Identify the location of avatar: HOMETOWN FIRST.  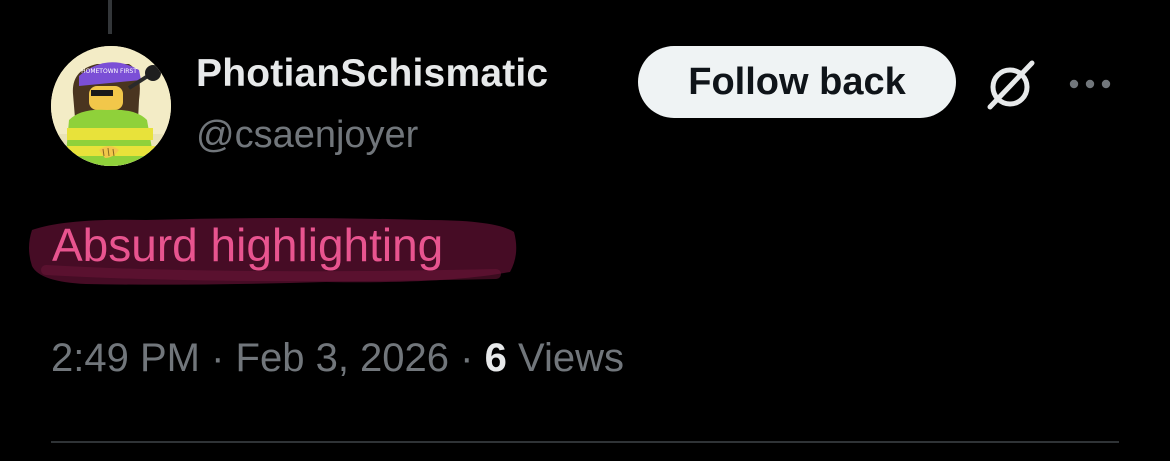
(111, 106).